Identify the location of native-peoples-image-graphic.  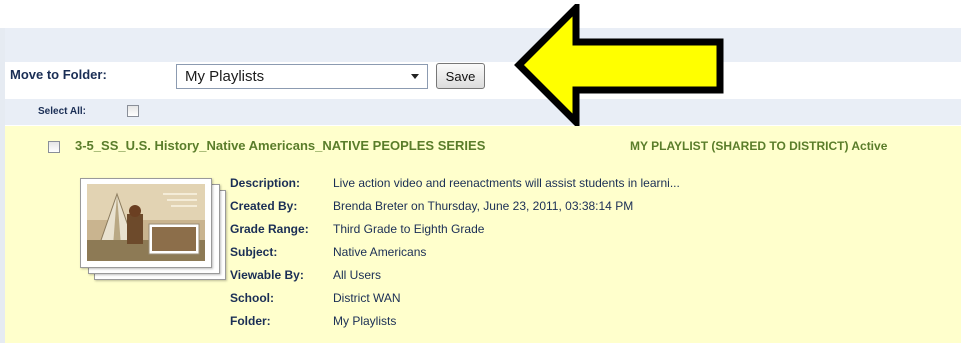
(146, 222).